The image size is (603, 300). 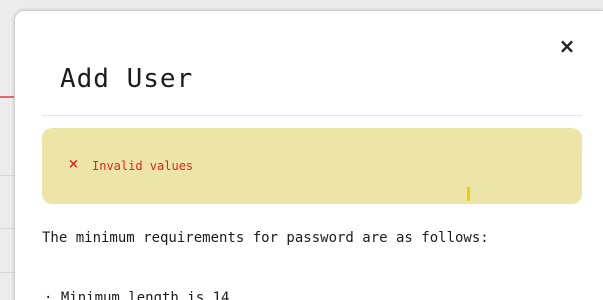 What do you see at coordinates (73, 164) in the screenshot?
I see `error-x-icon: ×` at bounding box center [73, 164].